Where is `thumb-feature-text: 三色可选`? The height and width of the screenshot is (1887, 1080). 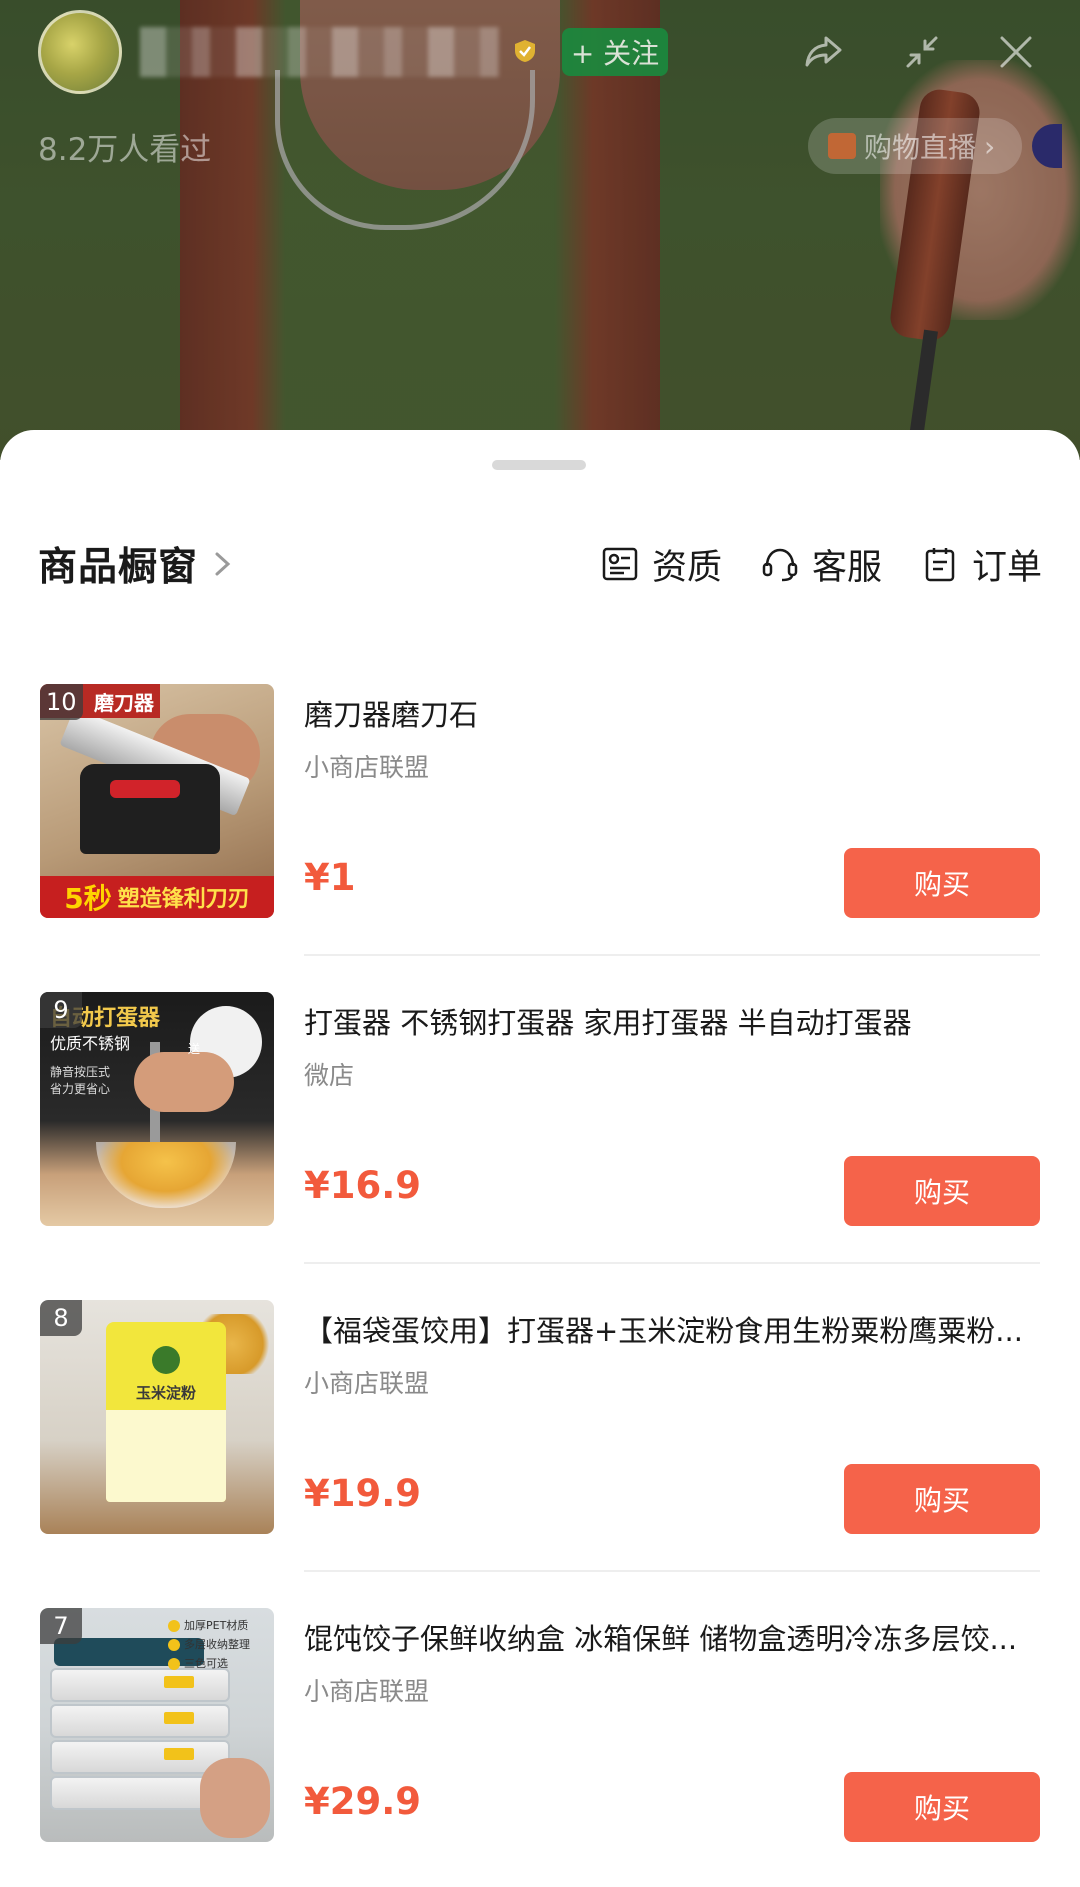
thumb-feature-text: 三色可选 is located at coordinates (206, 1663).